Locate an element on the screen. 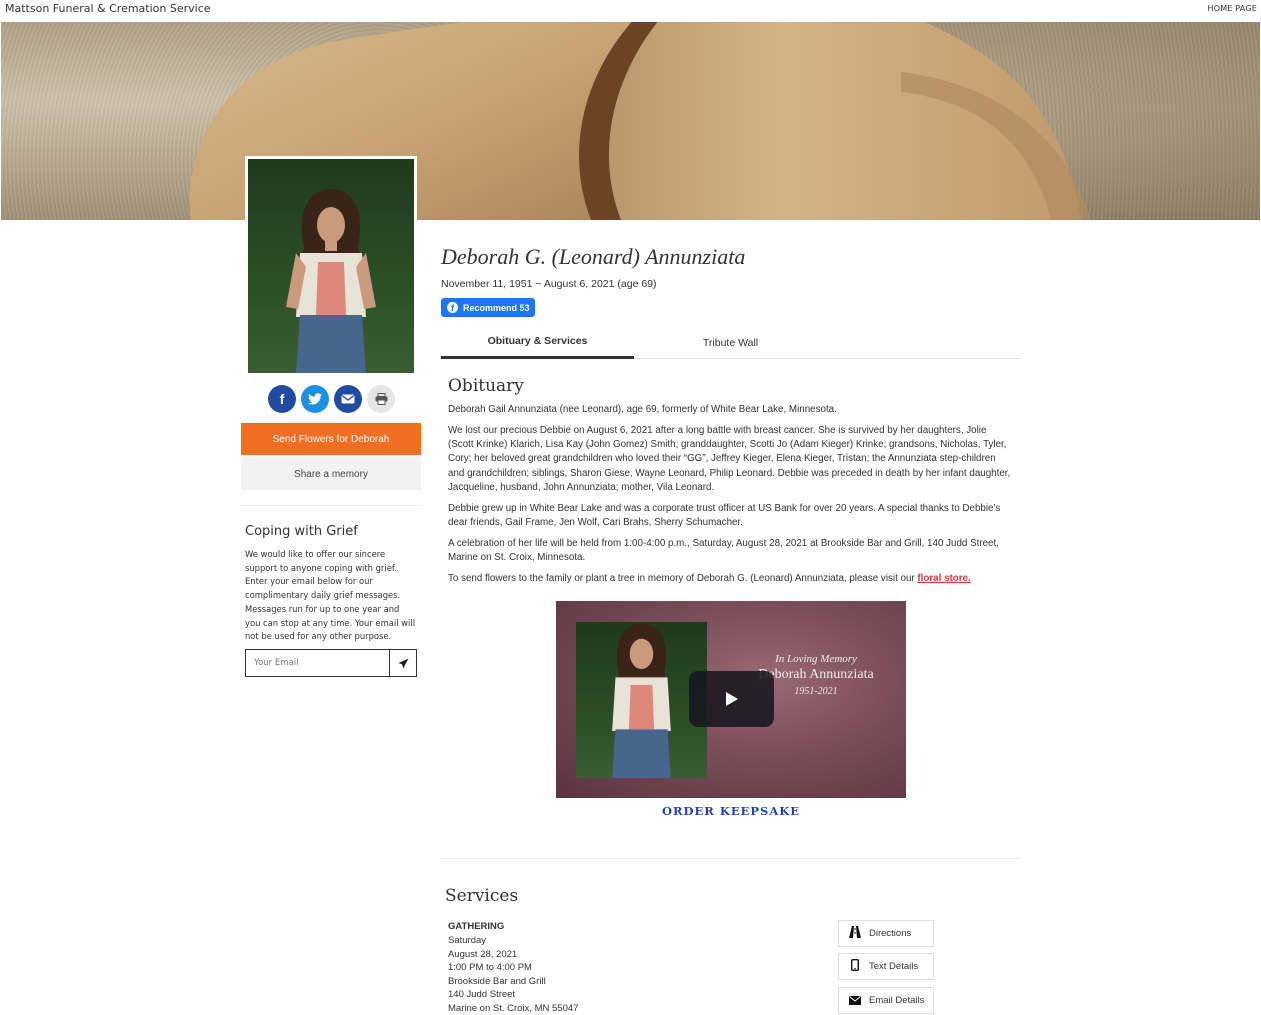  play-button is located at coordinates (731, 699).